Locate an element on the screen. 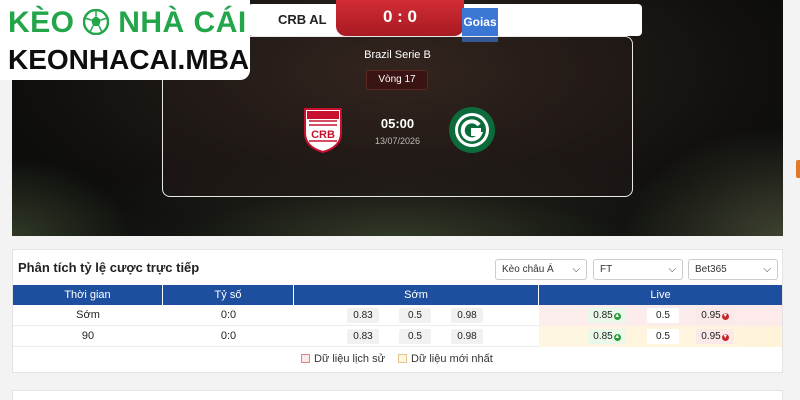  col-live: Live is located at coordinates (660, 295).